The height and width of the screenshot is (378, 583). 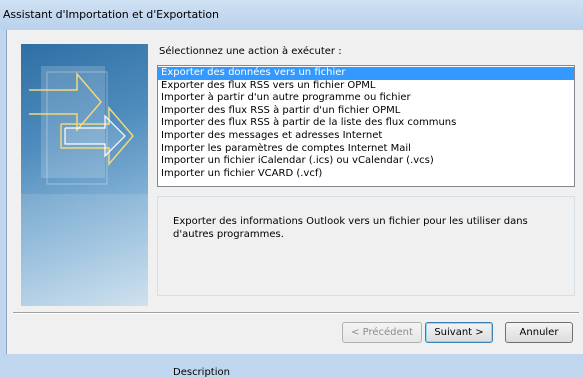 I want to click on action-list-item: Exporter des données vers un fichier, so click(x=366, y=73).